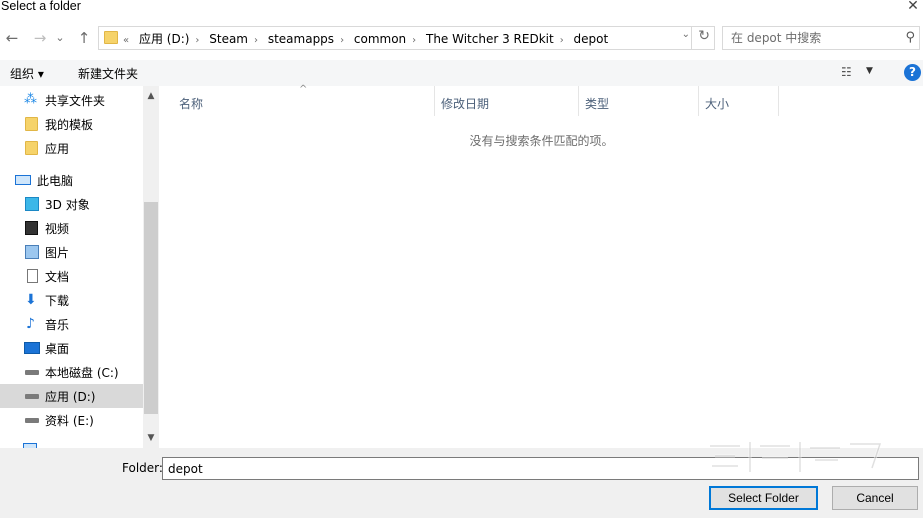 The image size is (923, 518). I want to click on sidebar-item-label: 资料 (E:), so click(69, 421).